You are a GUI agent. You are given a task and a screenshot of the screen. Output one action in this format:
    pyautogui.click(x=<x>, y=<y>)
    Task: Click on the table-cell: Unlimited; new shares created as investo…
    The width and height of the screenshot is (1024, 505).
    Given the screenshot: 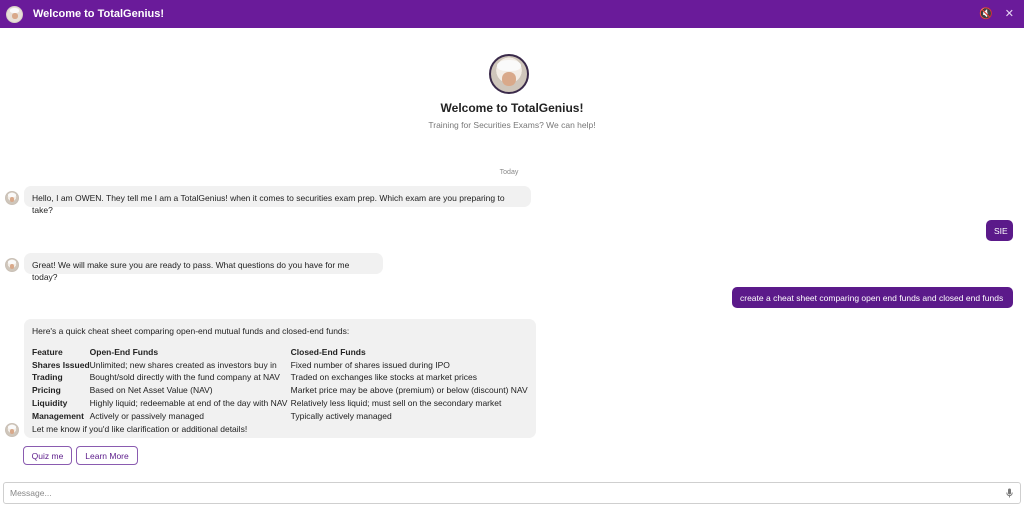 What is the action you would take?
    pyautogui.click(x=183, y=364)
    